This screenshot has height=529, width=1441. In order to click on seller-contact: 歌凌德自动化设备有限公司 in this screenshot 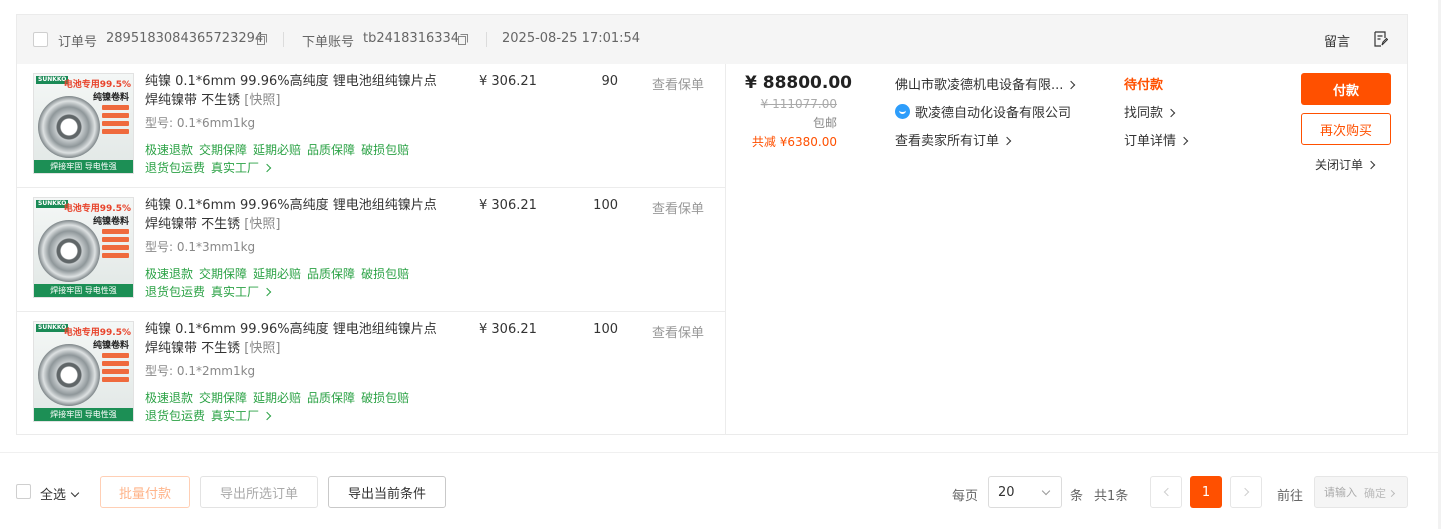, I will do `click(983, 111)`.